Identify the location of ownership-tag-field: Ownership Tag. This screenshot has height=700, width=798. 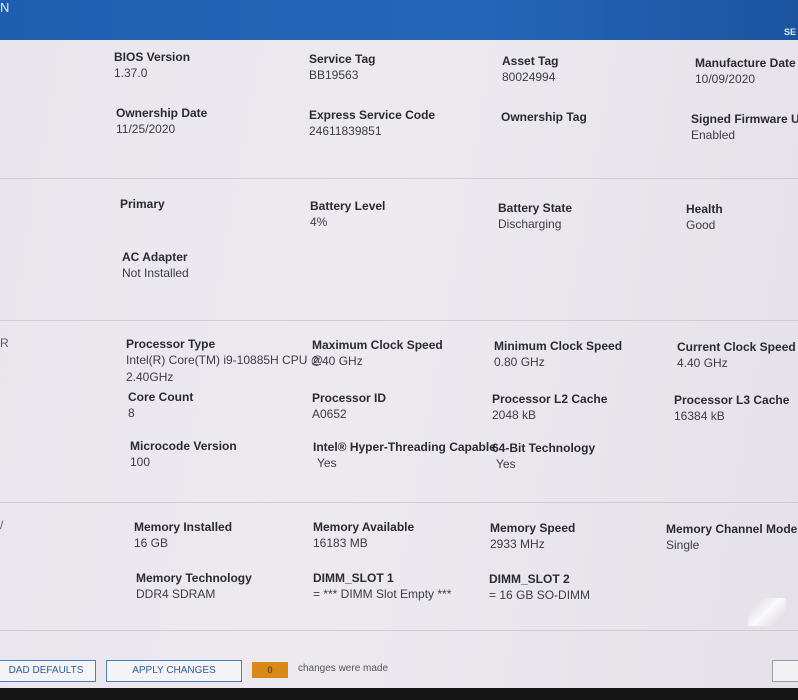
(544, 118).